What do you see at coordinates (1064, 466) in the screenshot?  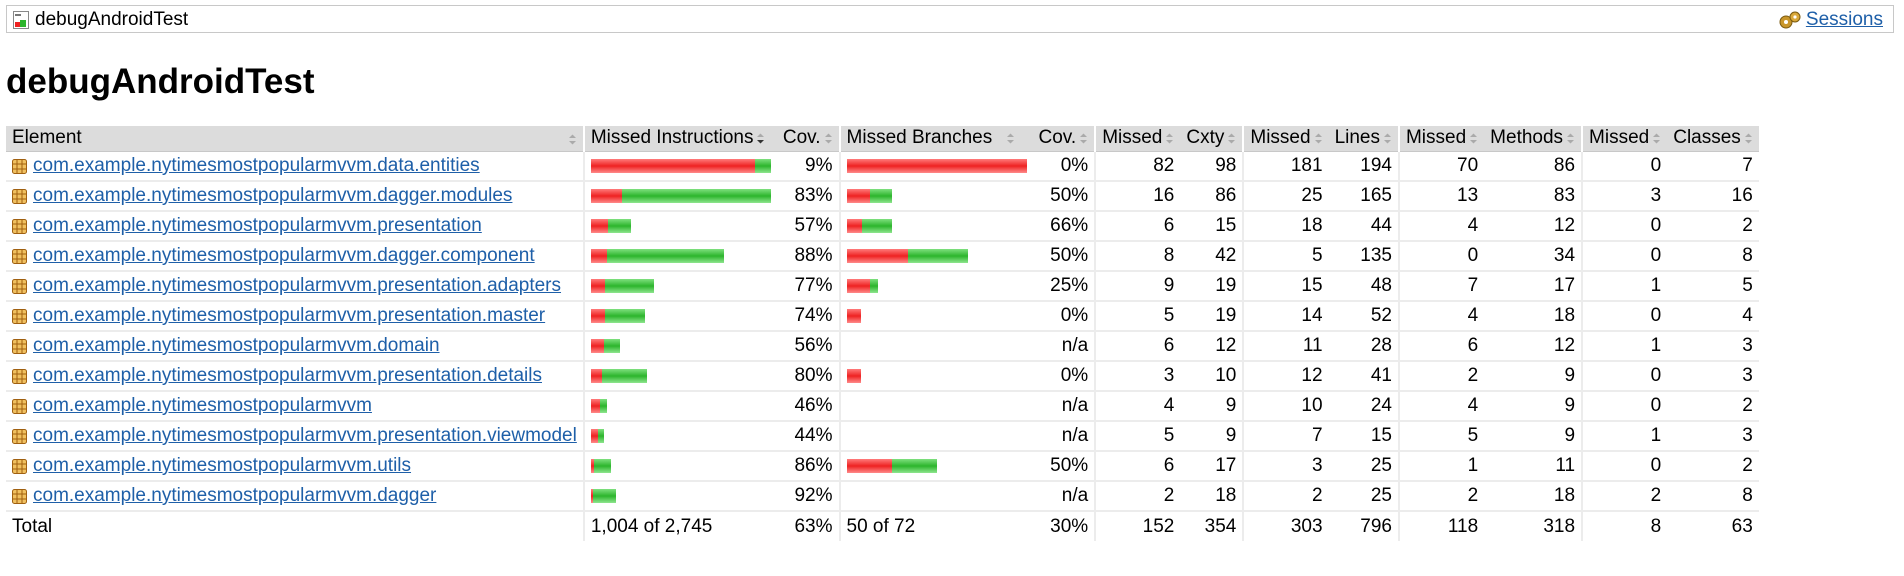 I see `branches-cov: 50%` at bounding box center [1064, 466].